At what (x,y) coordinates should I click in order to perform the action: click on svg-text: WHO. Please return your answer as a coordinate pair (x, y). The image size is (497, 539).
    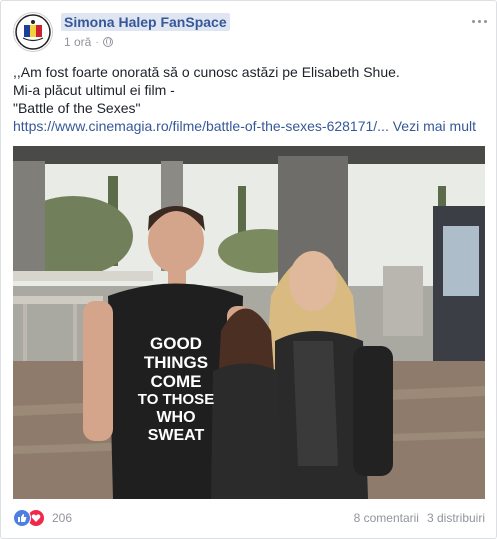
    Looking at the image, I should click on (175, 417).